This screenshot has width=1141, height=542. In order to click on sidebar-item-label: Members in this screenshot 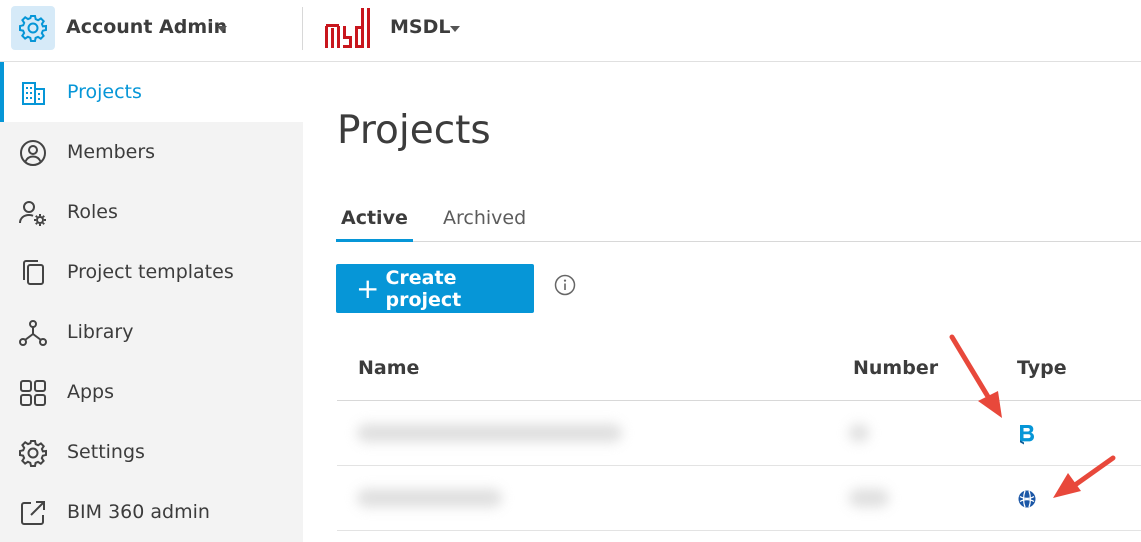, I will do `click(111, 152)`.